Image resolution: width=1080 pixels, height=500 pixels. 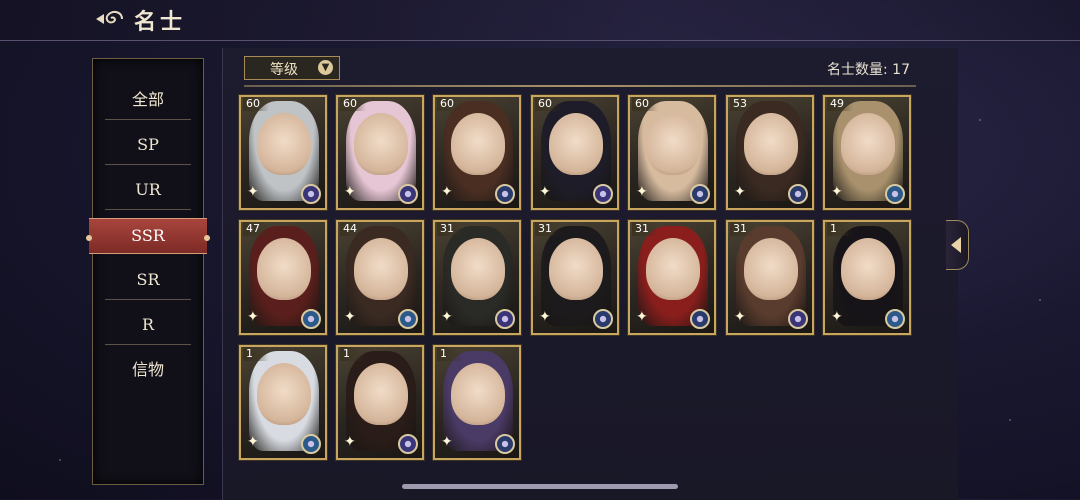 What do you see at coordinates (840, 104) in the screenshot?
I see `level-label: 49` at bounding box center [840, 104].